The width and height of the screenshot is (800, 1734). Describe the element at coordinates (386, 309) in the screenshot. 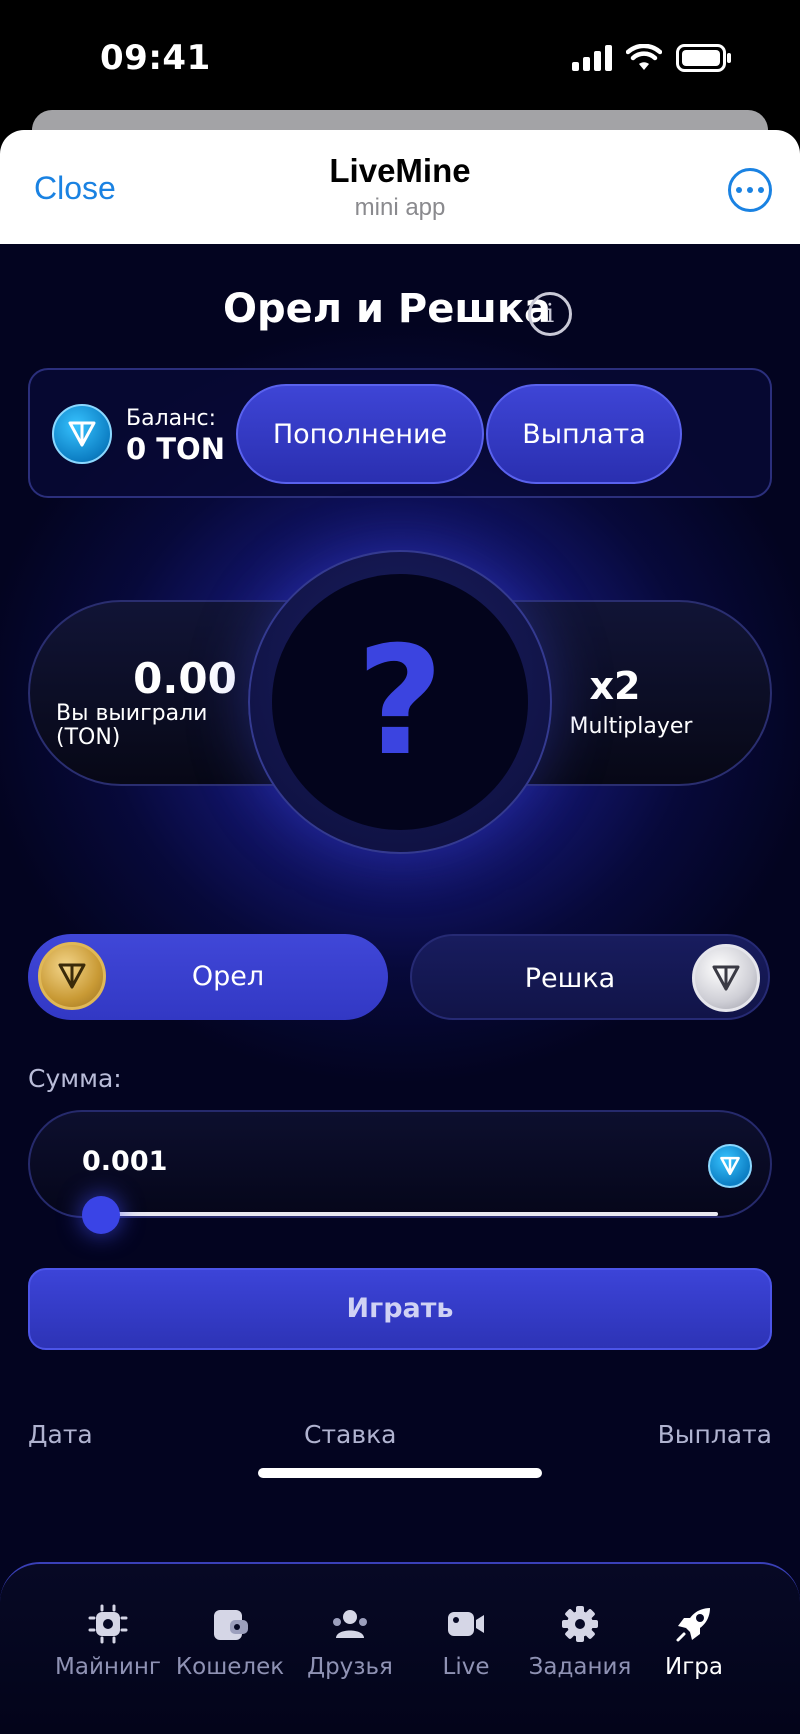

I see `page-title-text: Орел и Решка` at that location.